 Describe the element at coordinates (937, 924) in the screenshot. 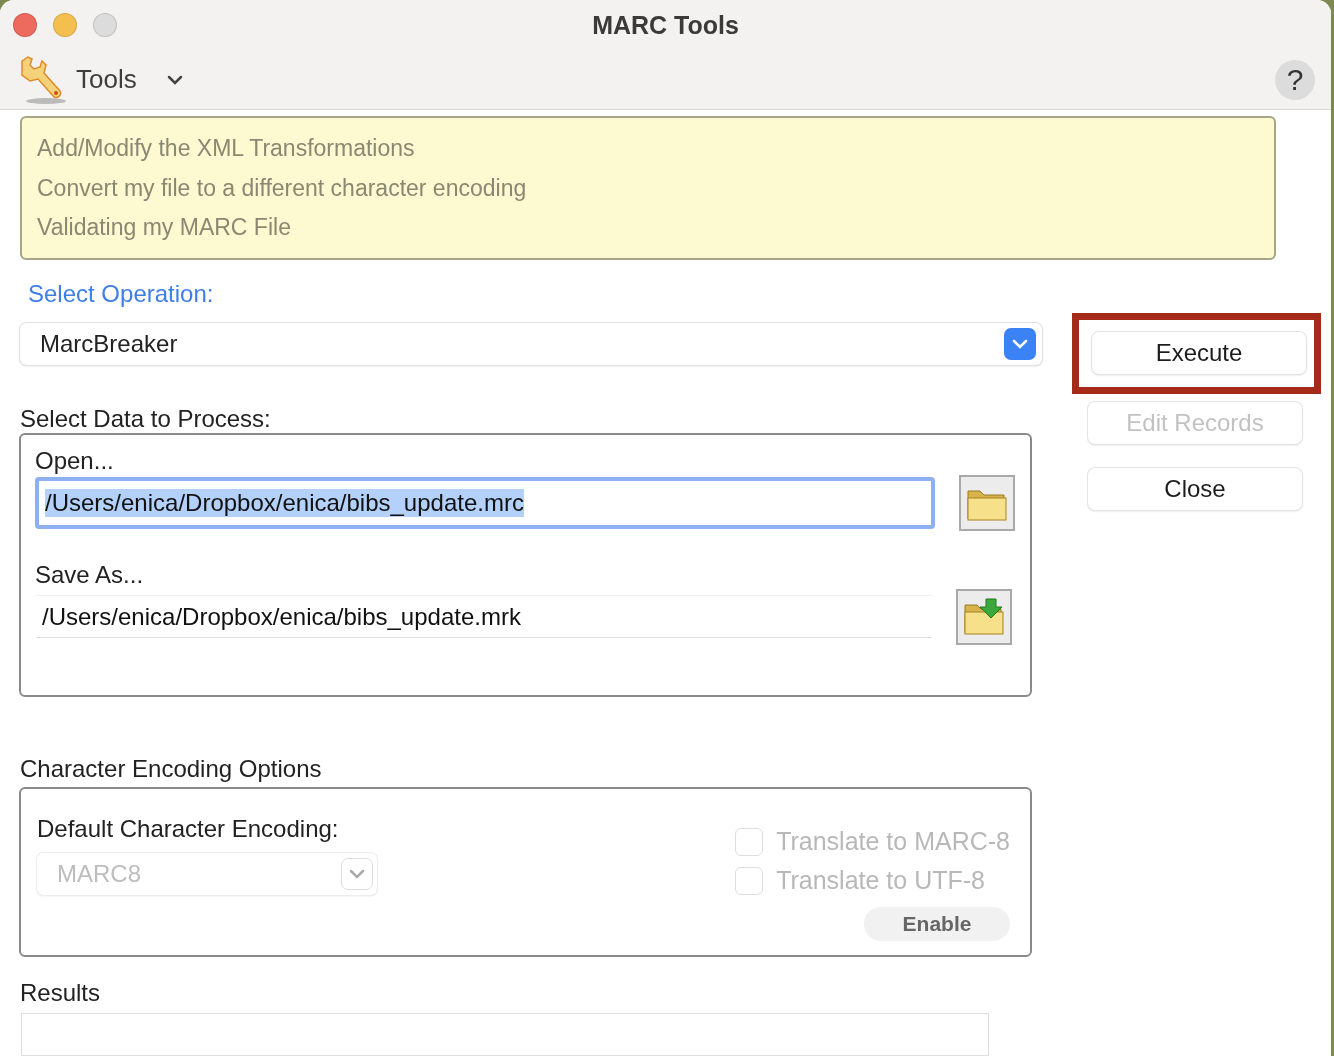

I see `enable-button: Enable` at that location.